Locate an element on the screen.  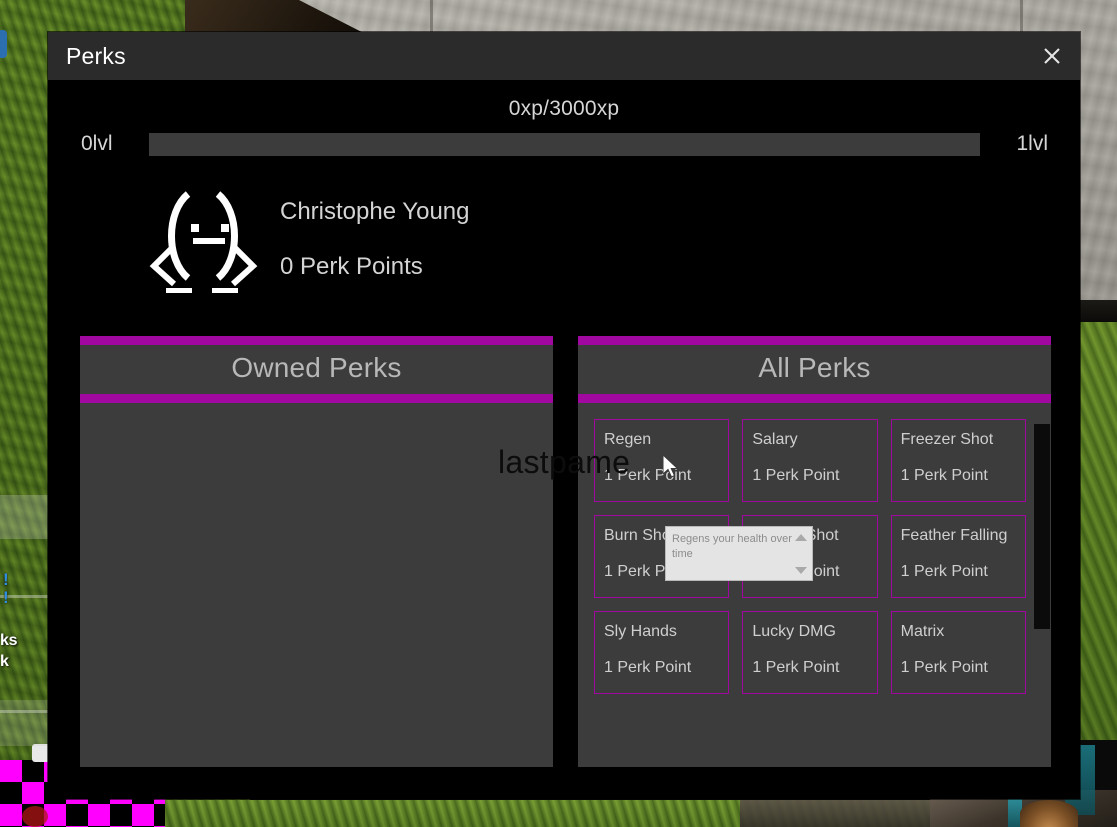
xp-bar-row: 0lvl 1lvl is located at coordinates (564, 144).